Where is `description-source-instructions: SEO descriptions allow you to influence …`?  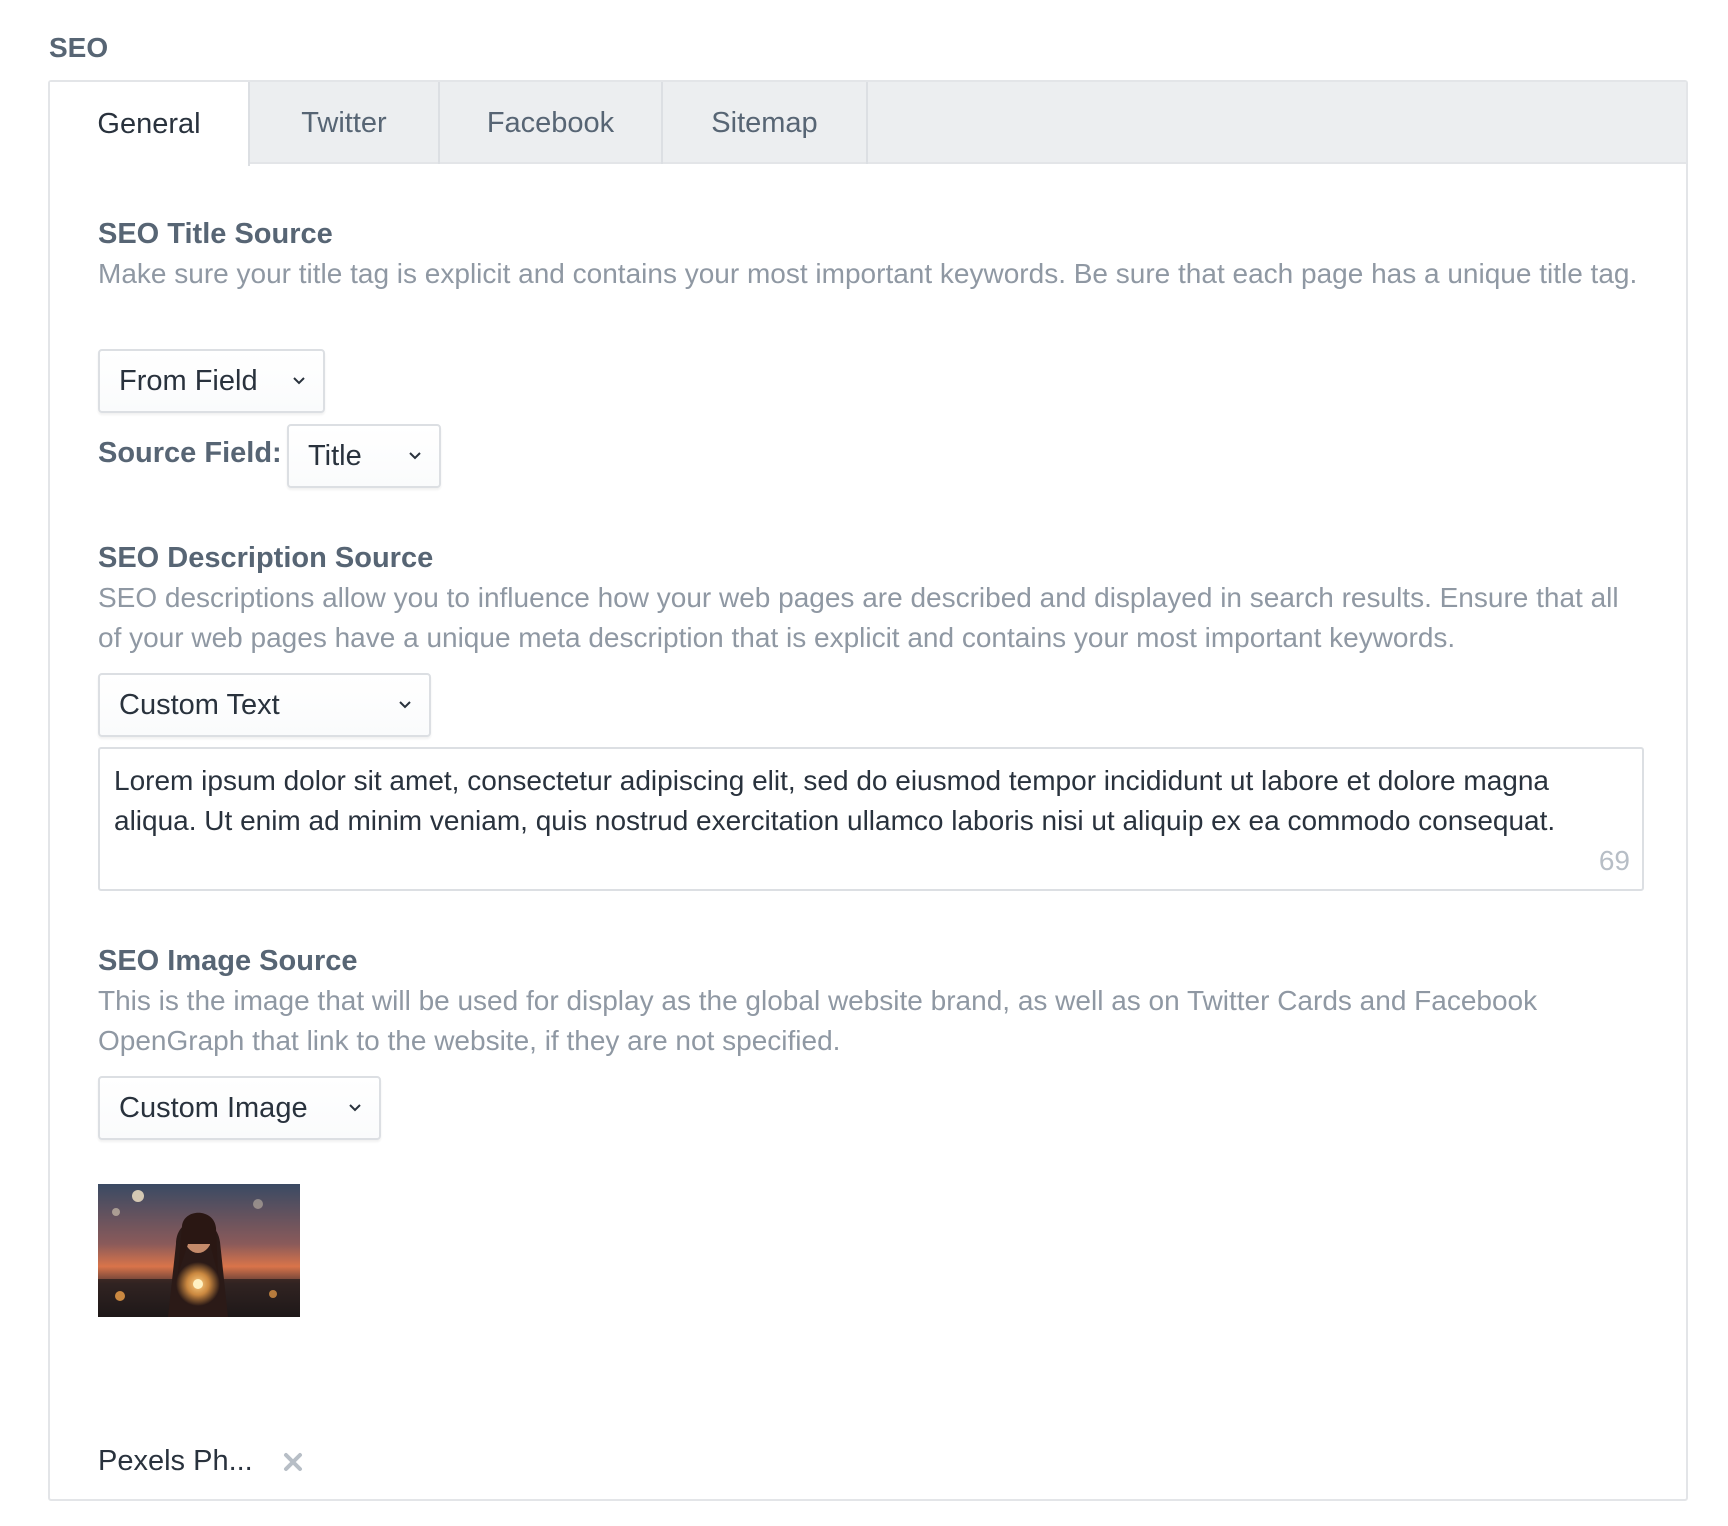
description-source-instructions: SEO descriptions allow you to influence … is located at coordinates (858, 617).